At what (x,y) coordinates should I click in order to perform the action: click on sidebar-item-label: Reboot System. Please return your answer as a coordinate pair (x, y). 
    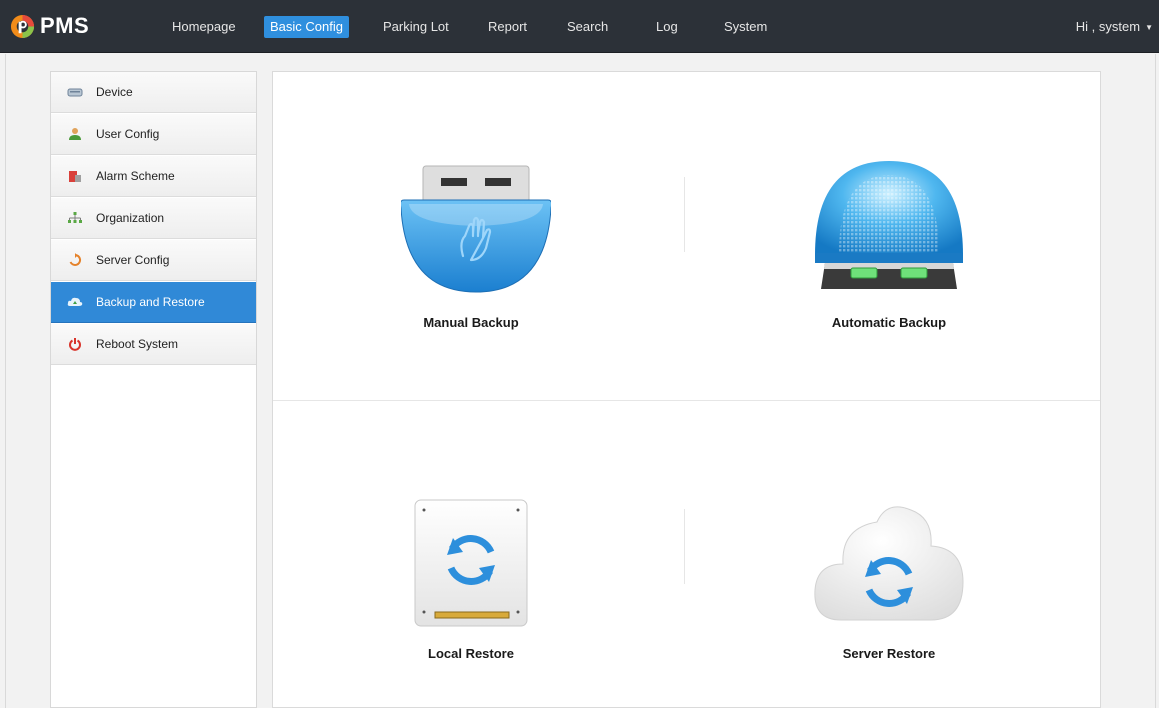
    Looking at the image, I should click on (137, 344).